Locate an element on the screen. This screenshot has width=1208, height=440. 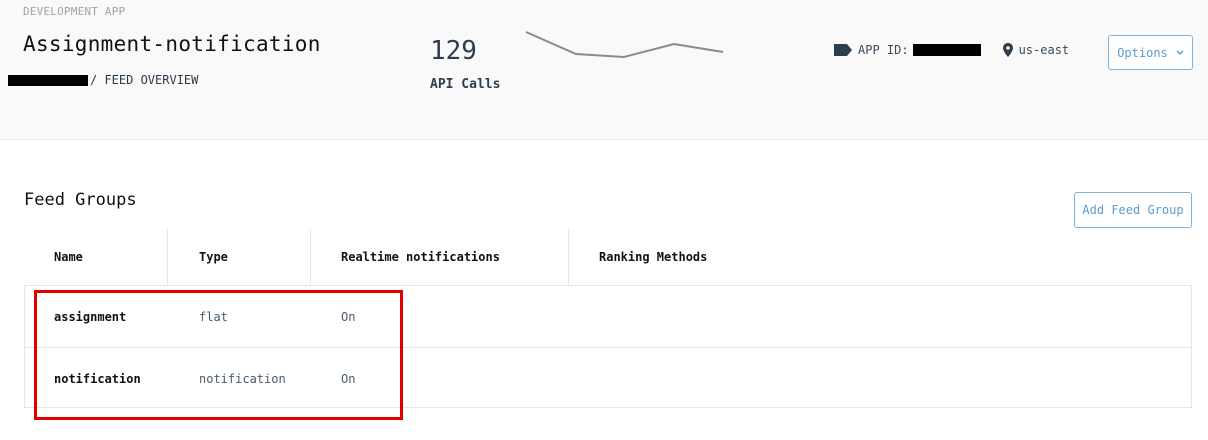
api-calls-value: 129 is located at coordinates (453, 51).